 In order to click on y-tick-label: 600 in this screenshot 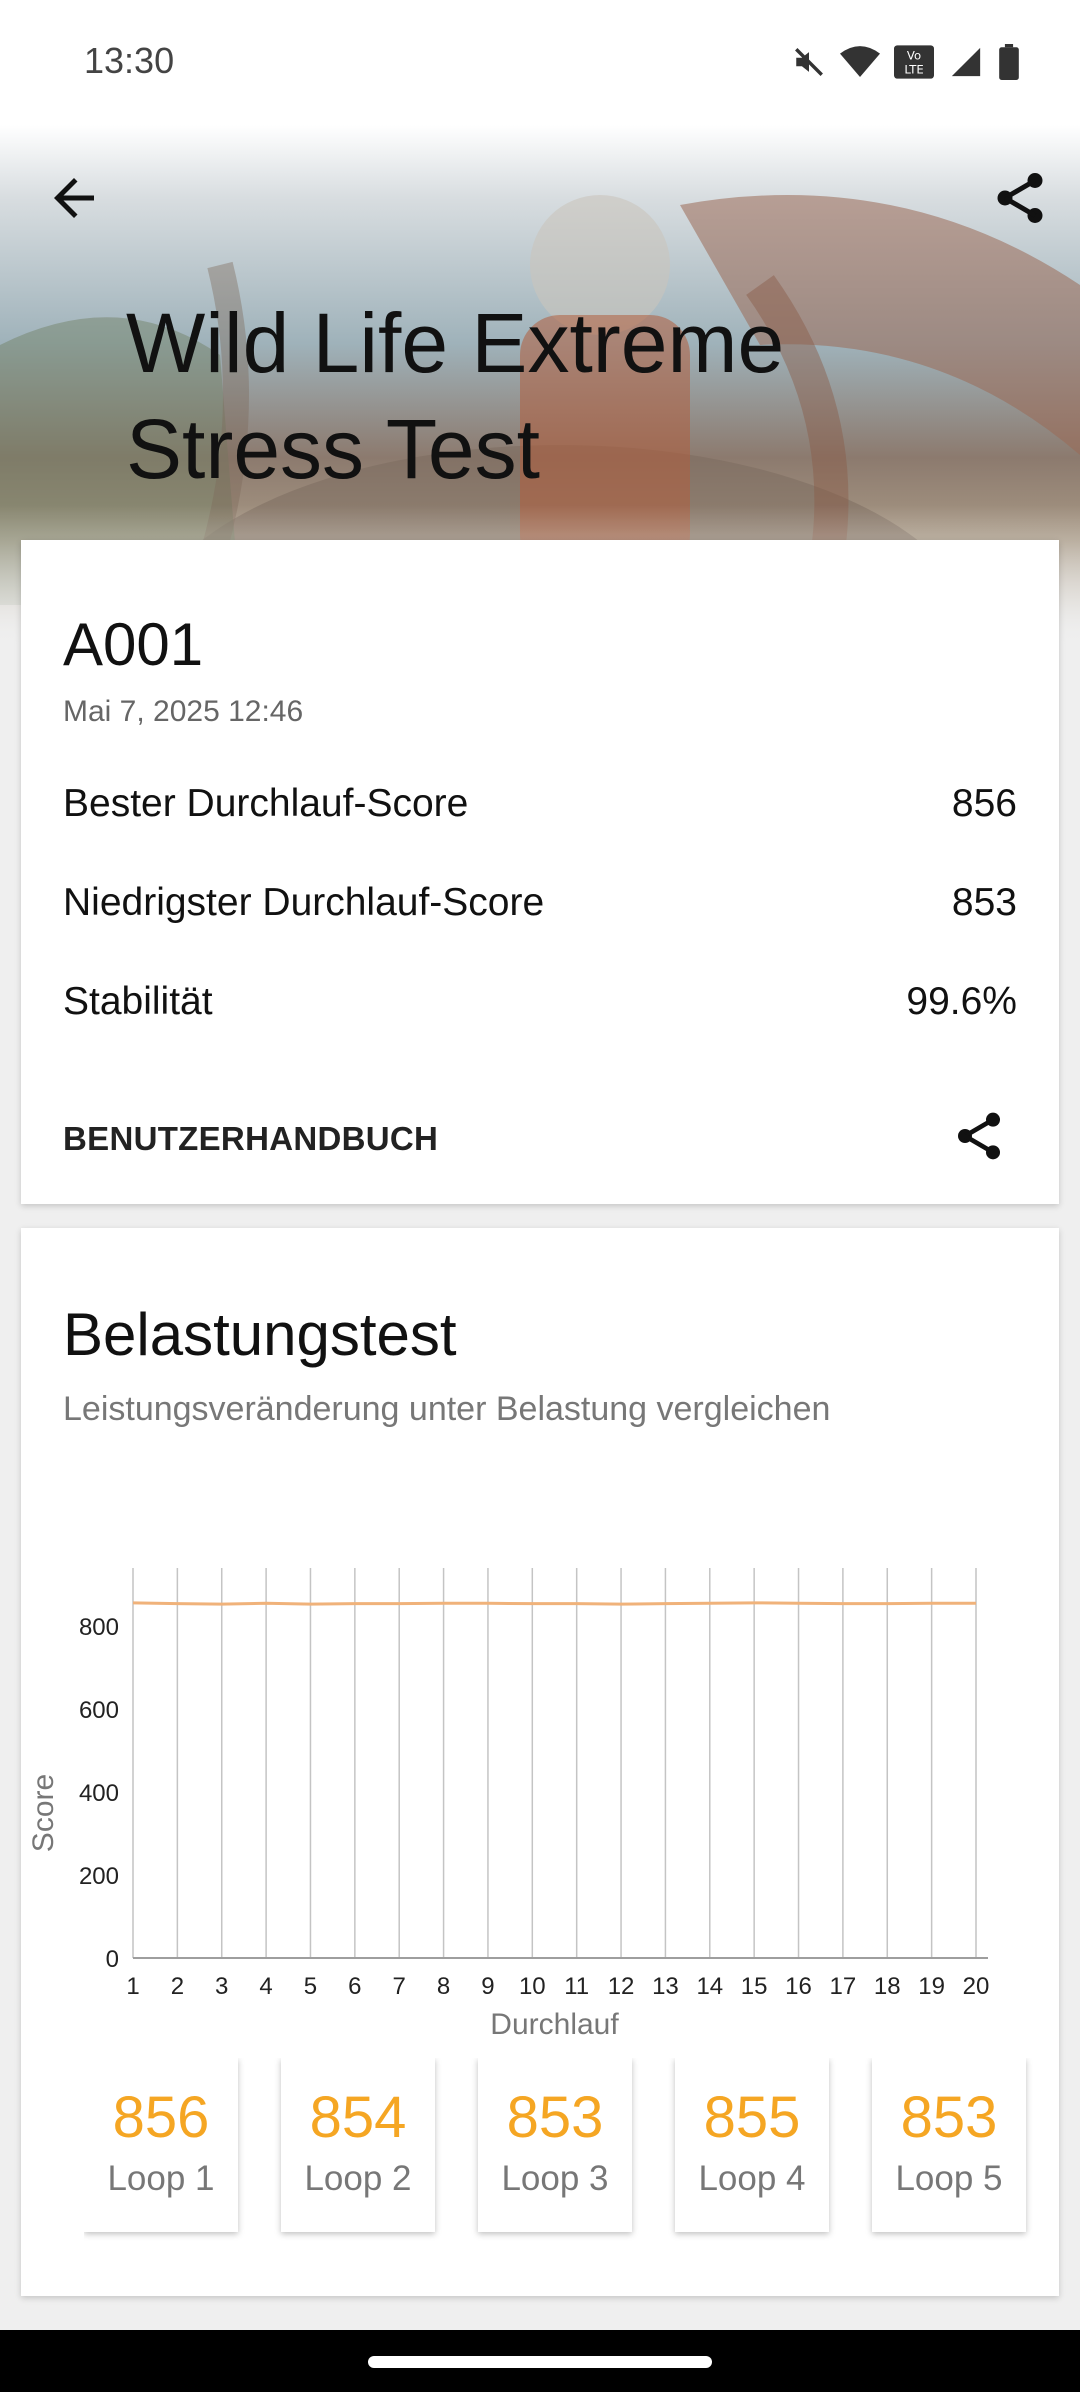, I will do `click(99, 1710)`.